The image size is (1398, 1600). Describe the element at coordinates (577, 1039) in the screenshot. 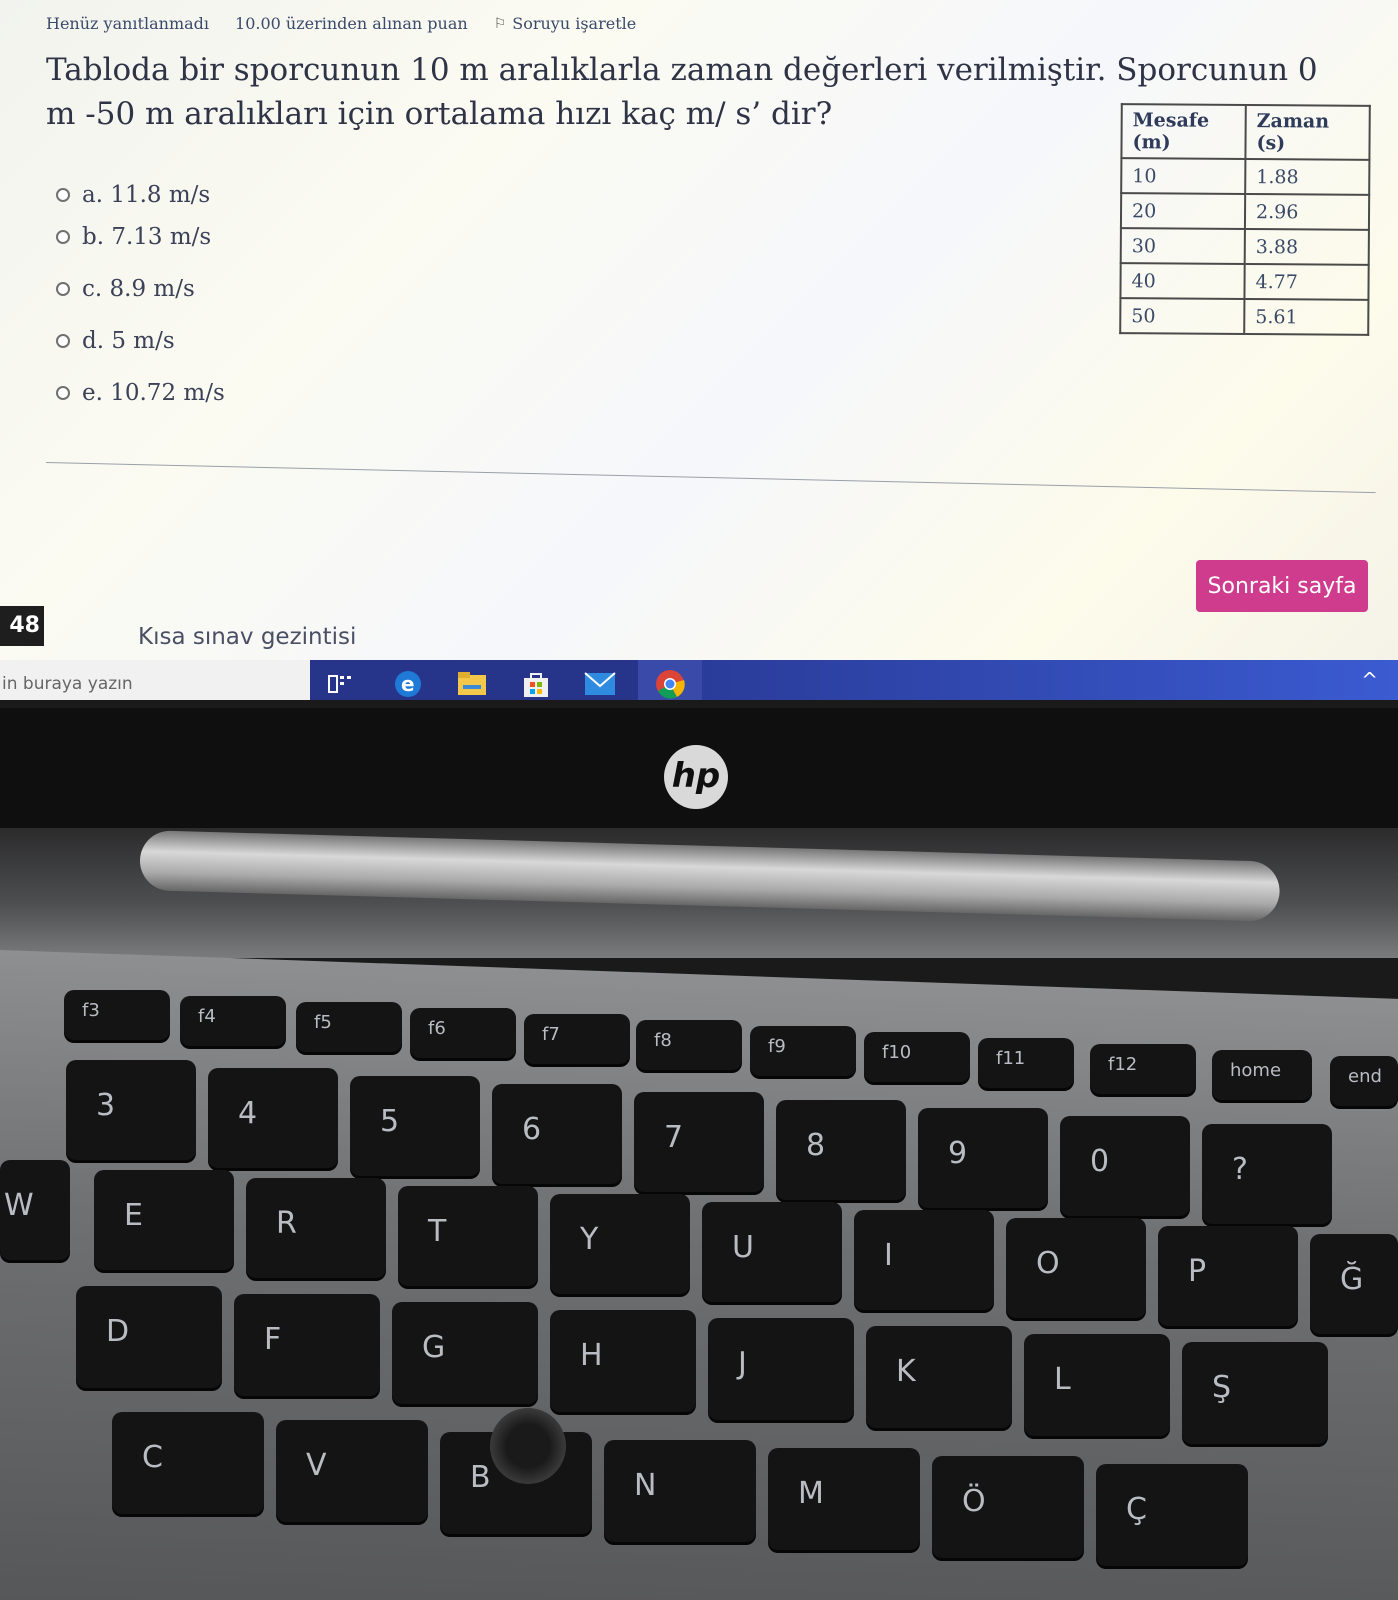

I see `key-f7: f7` at that location.